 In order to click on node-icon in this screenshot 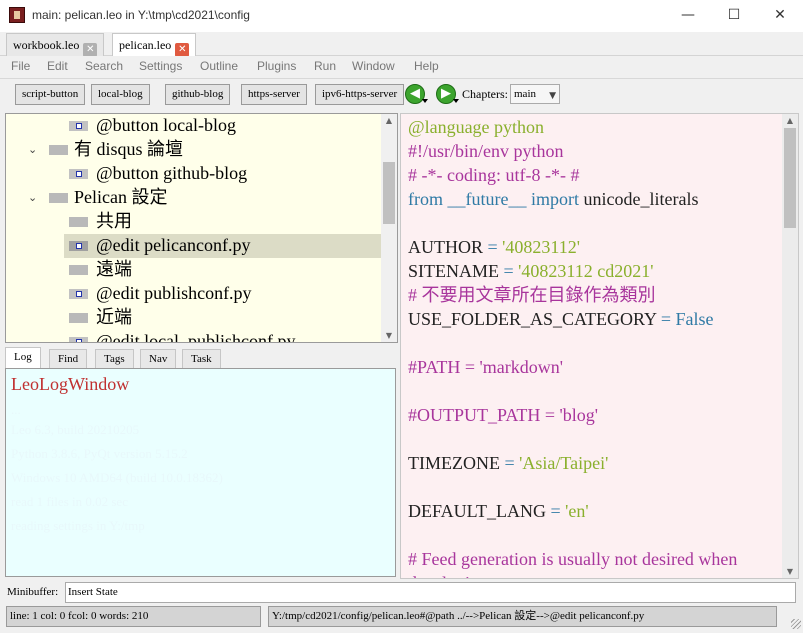, I will do `click(78, 318)`.